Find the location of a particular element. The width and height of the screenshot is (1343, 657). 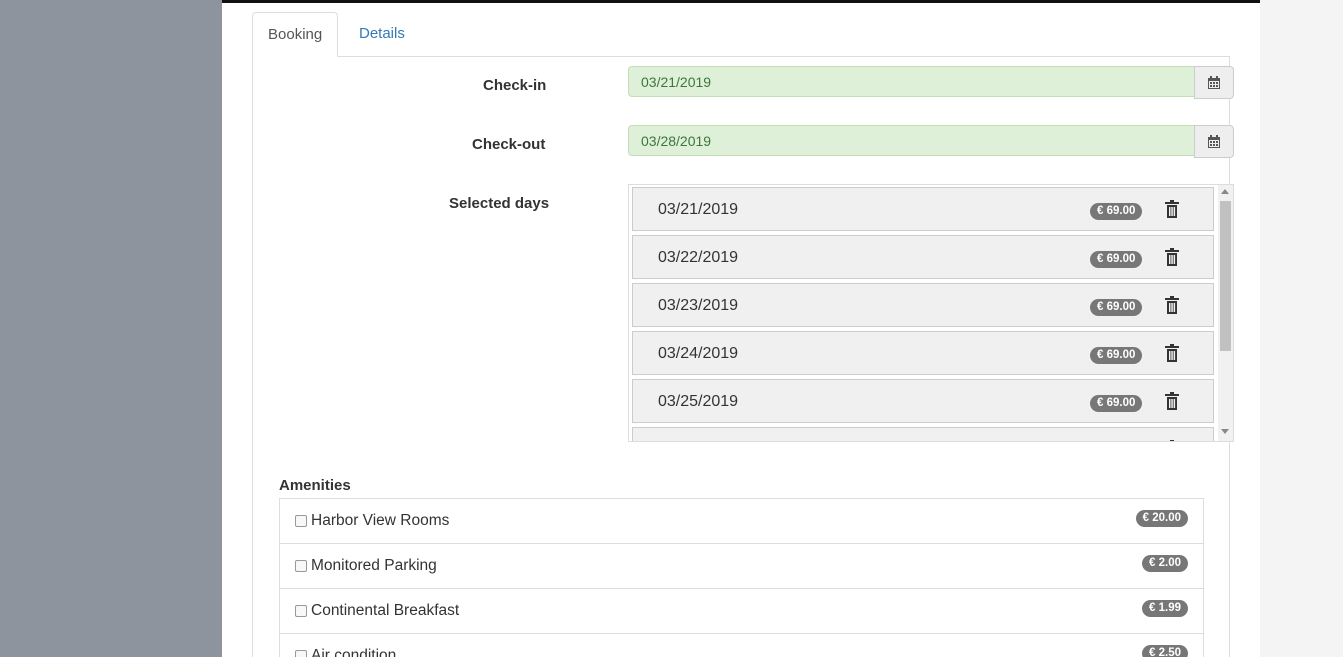

checkin-calendar-button is located at coordinates (1214, 82).